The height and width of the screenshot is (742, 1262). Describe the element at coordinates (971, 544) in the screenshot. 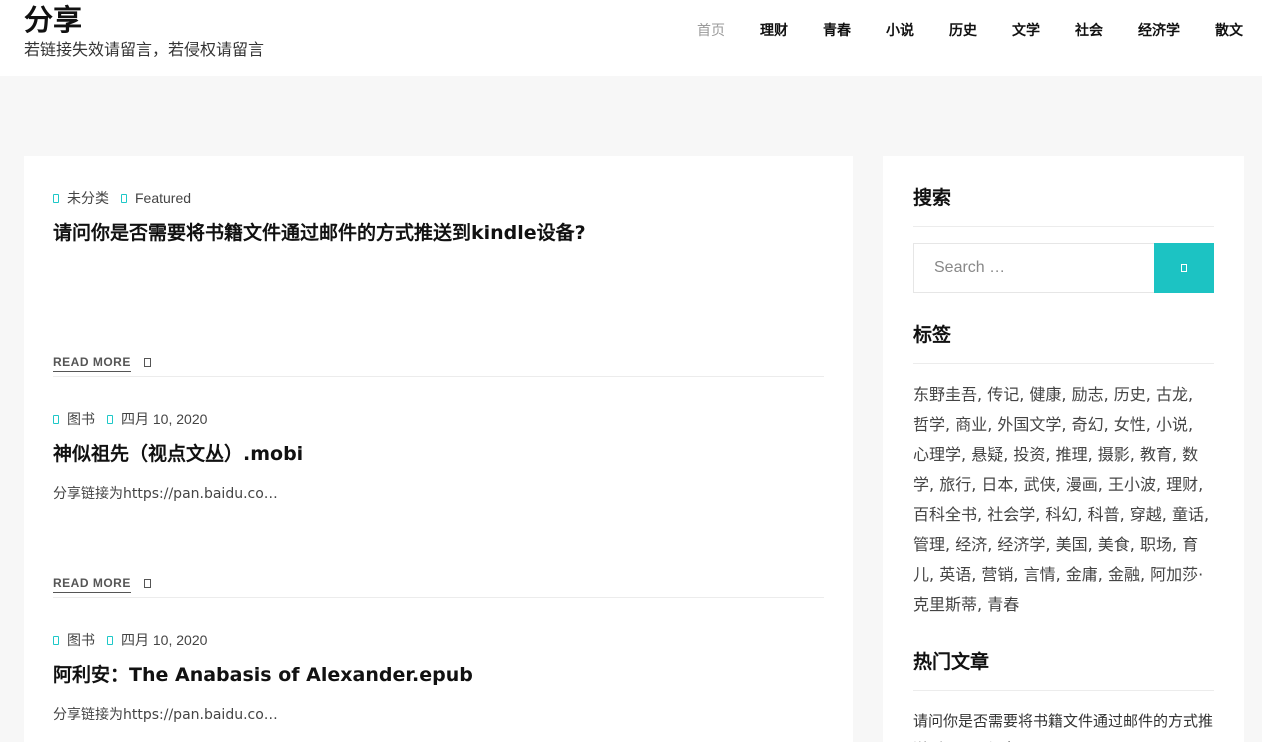

I see `tag-link: 经济` at that location.